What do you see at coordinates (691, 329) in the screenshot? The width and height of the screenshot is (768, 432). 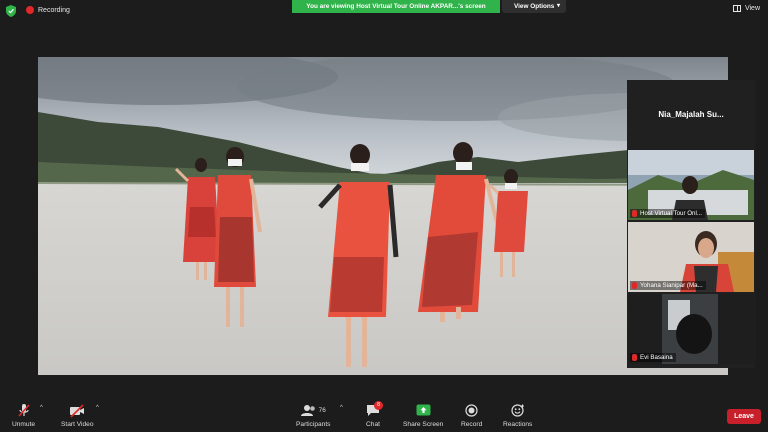 I see `participant-tile: Evi Basaina` at bounding box center [691, 329].